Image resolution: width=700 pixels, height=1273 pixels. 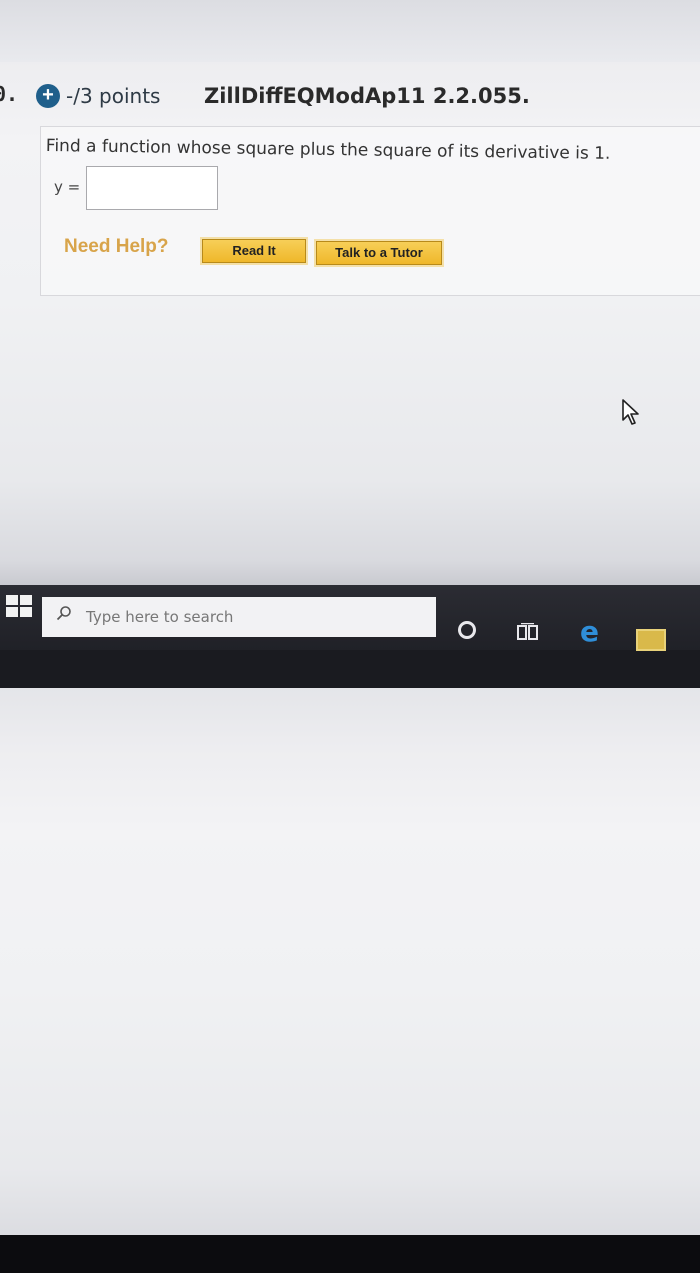 I want to click on points-label: -/3 points, so click(x=113, y=96).